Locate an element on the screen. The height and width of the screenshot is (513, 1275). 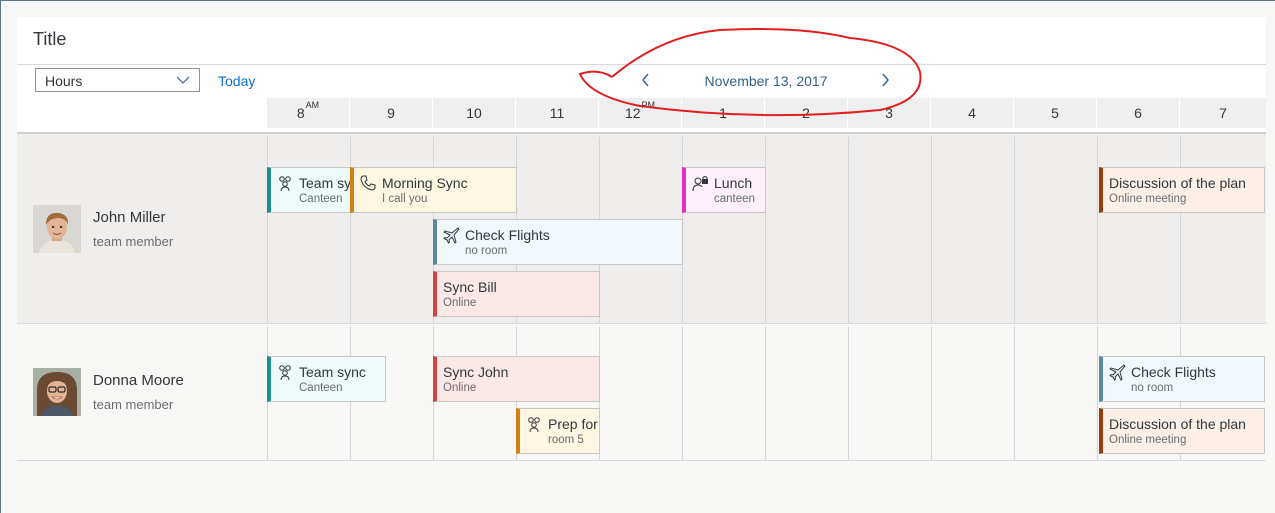
hour-label: 4 is located at coordinates (972, 113).